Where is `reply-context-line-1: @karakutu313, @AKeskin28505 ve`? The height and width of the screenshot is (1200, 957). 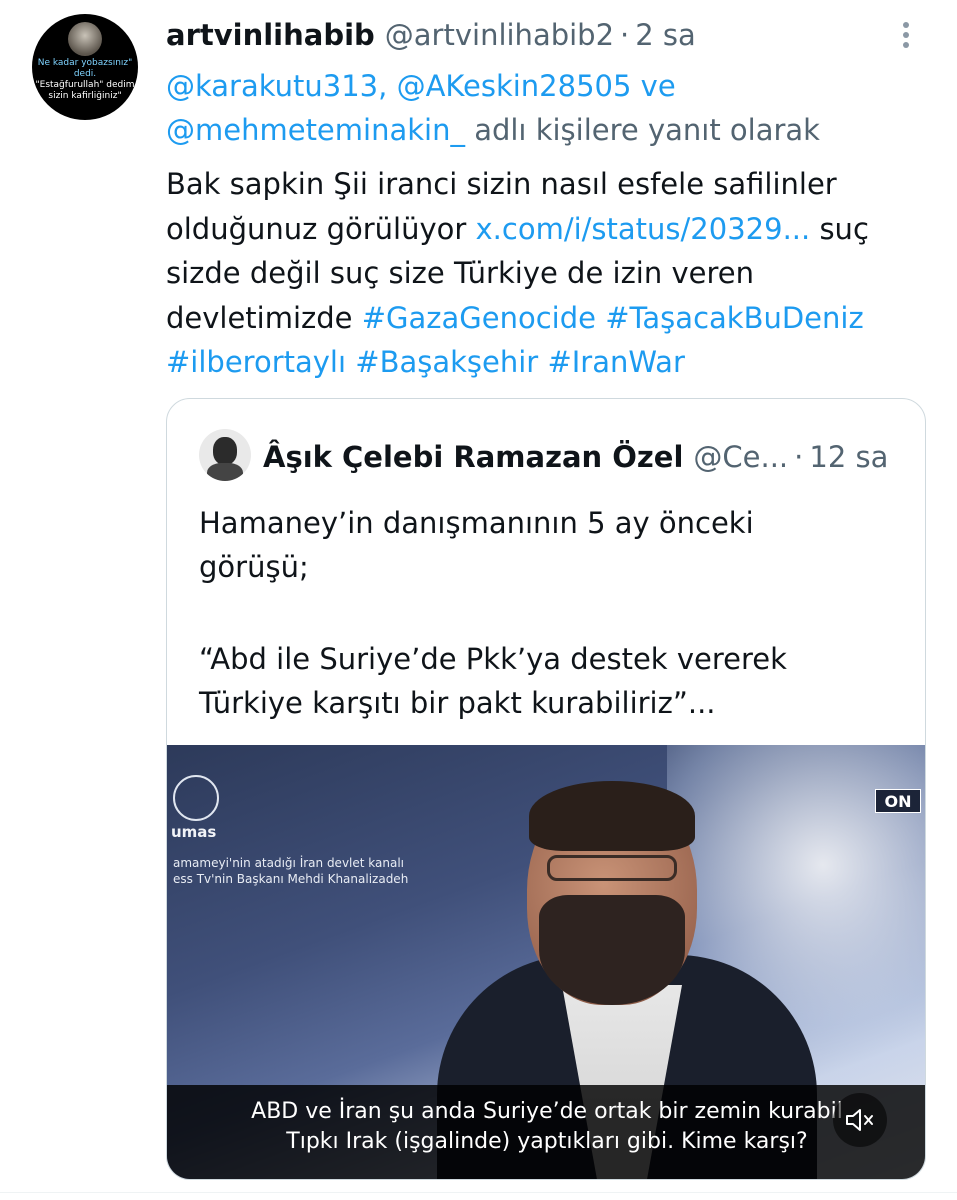 reply-context-line-1: @karakutu313, @AKeskin28505 ve is located at coordinates (546, 86).